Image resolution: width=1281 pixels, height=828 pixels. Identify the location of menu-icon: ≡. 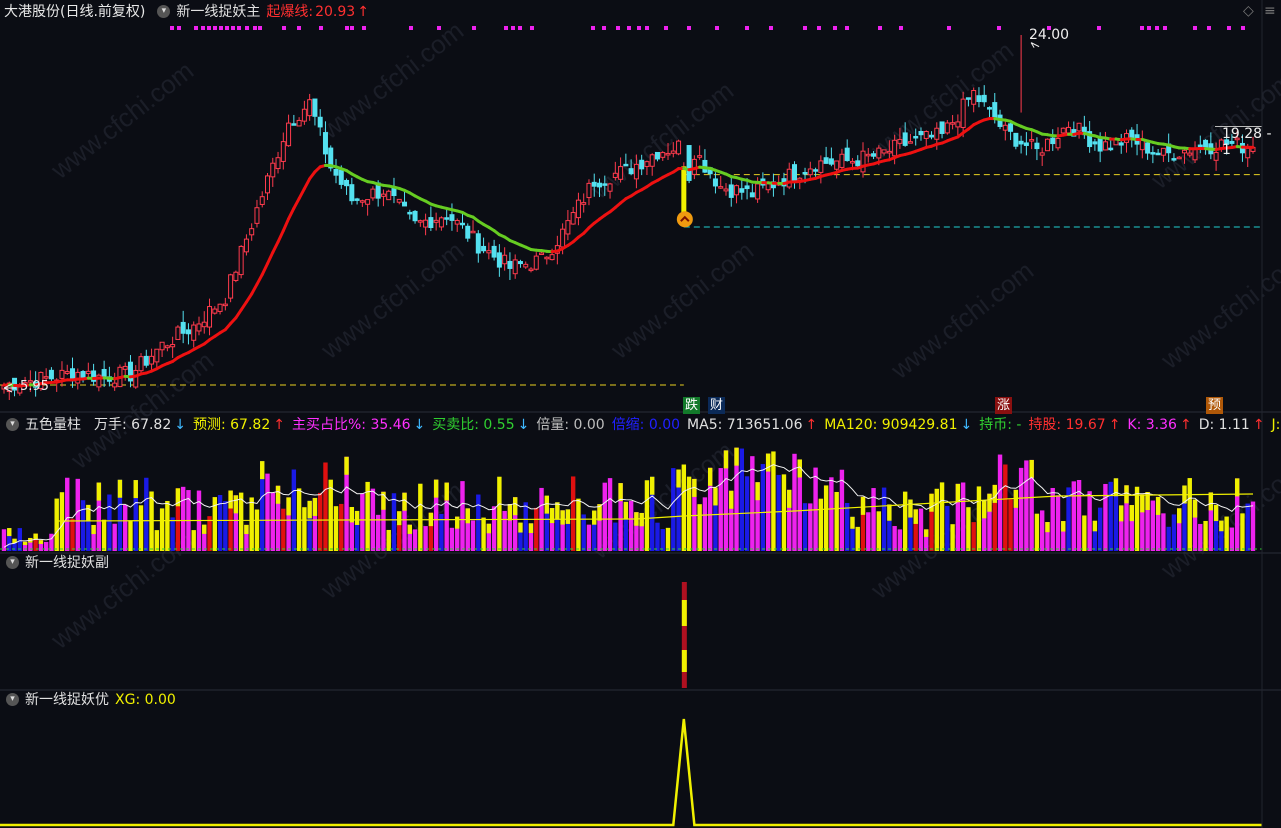
(1270, 11).